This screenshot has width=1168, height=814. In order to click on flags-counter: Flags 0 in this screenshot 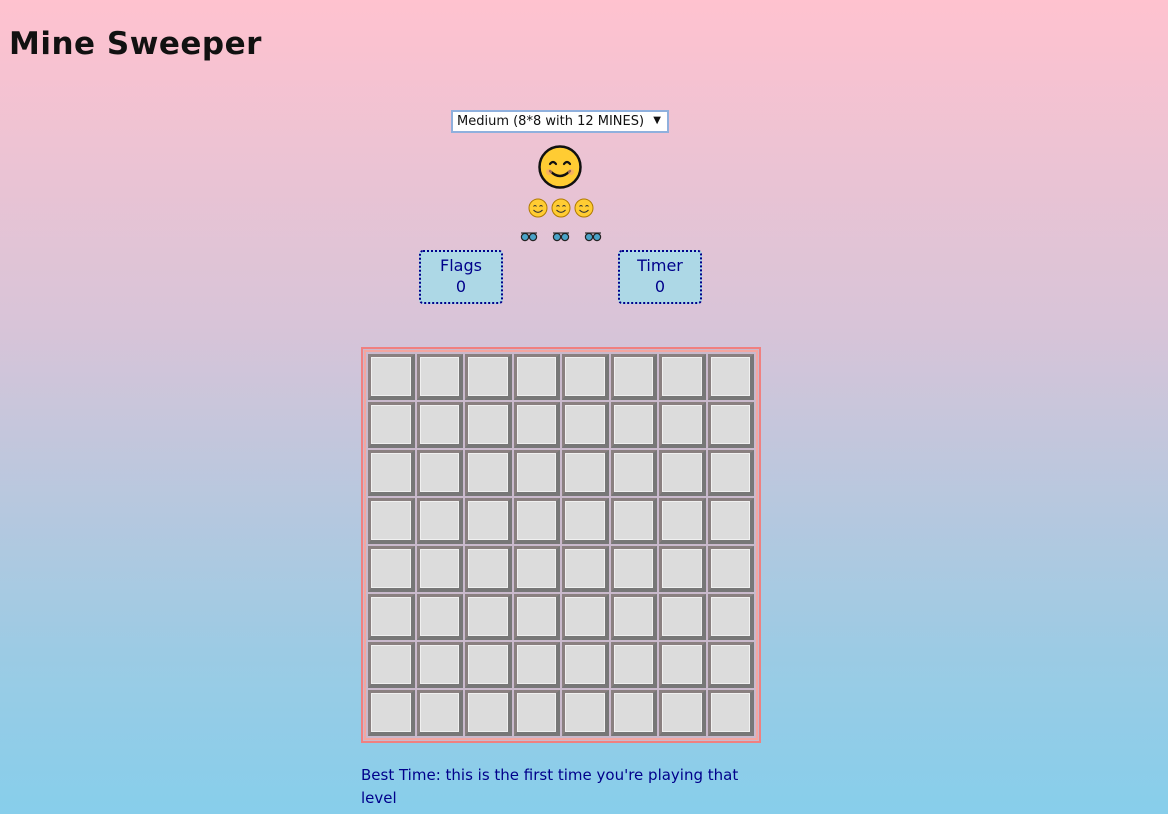, I will do `click(461, 277)`.